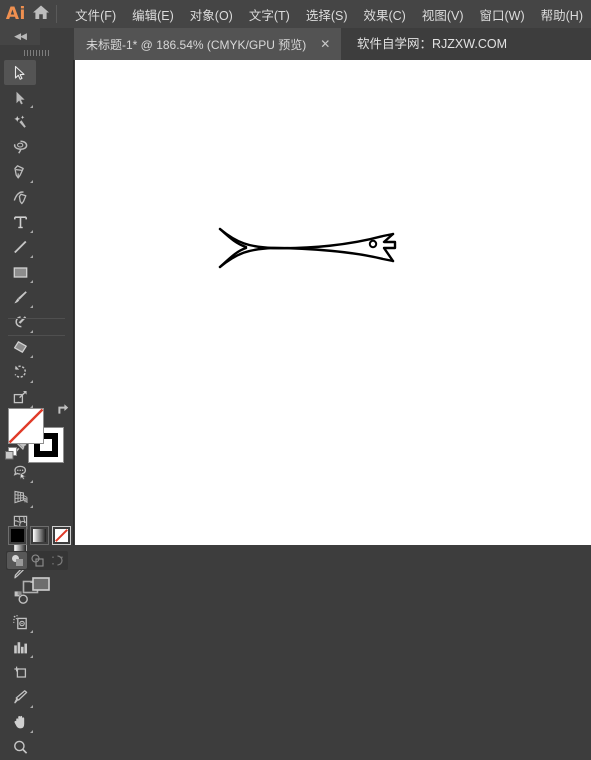  I want to click on curvature-tool, so click(20, 197).